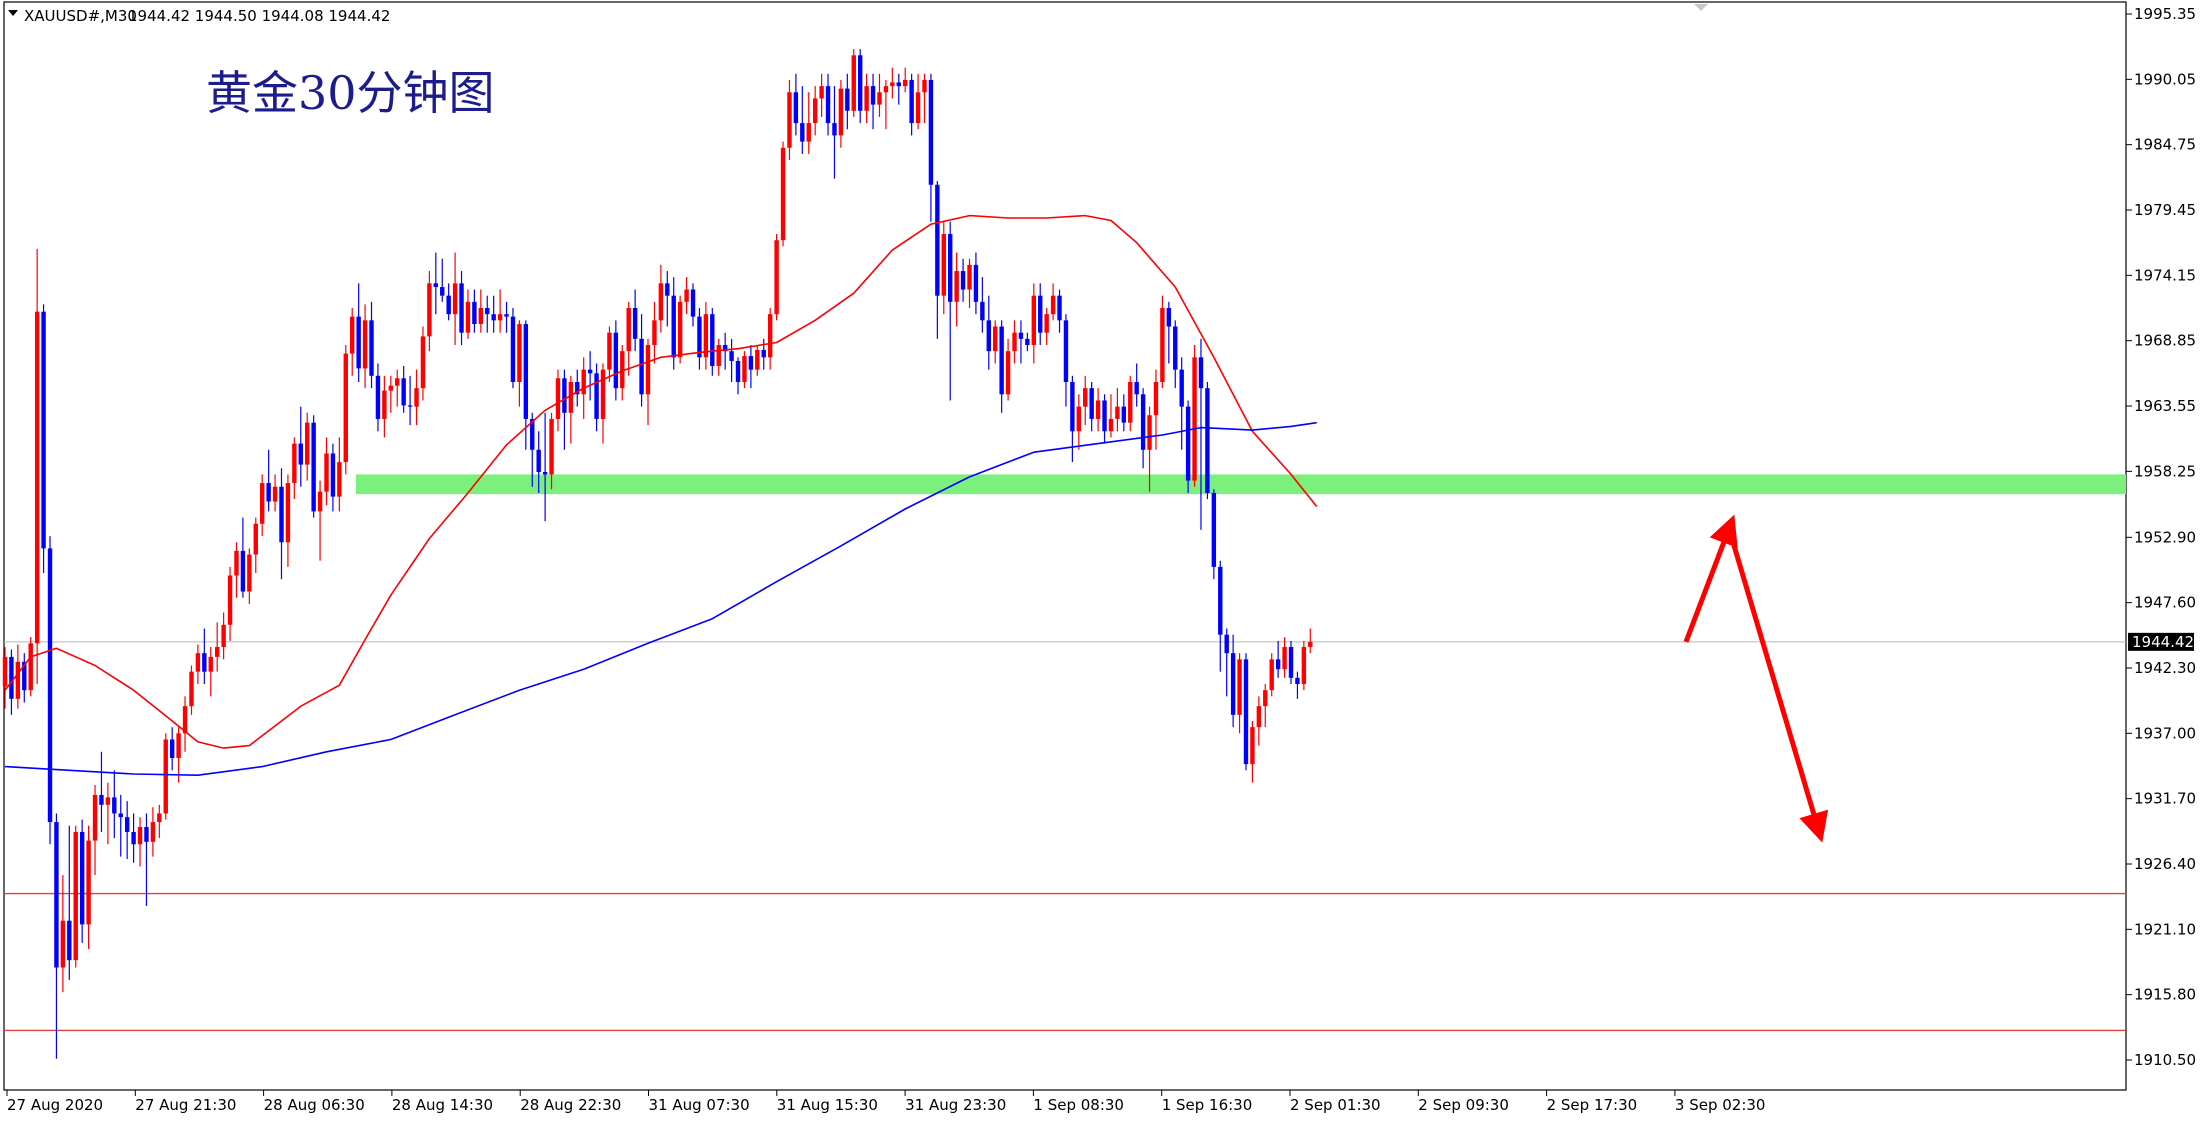 The image size is (2202, 1121). What do you see at coordinates (2165, 471) in the screenshot?
I see `y-tick-label: 1958.25` at bounding box center [2165, 471].